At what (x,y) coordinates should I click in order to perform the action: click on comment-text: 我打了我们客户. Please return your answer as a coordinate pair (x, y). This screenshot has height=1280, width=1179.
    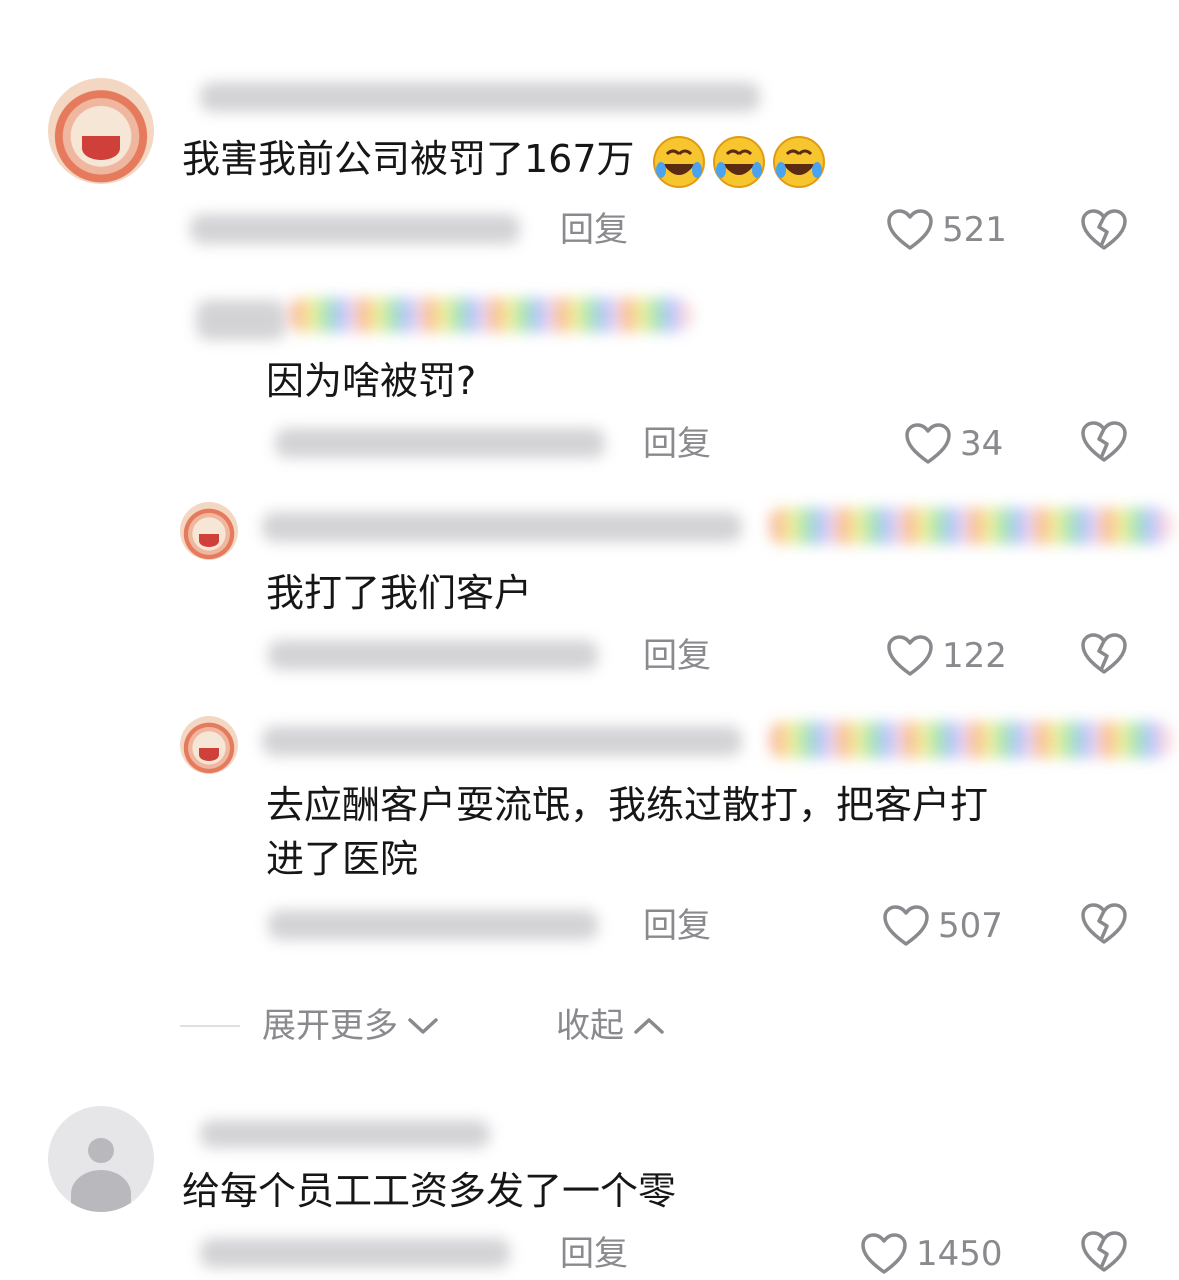
    Looking at the image, I should click on (399, 593).